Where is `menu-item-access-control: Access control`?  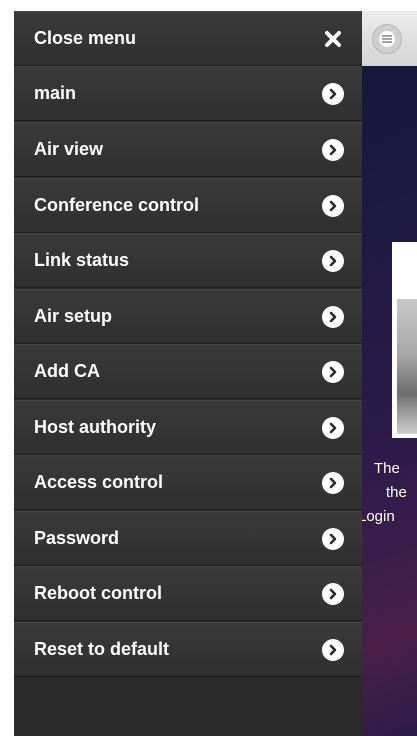 menu-item-access-control: Access control is located at coordinates (188, 482).